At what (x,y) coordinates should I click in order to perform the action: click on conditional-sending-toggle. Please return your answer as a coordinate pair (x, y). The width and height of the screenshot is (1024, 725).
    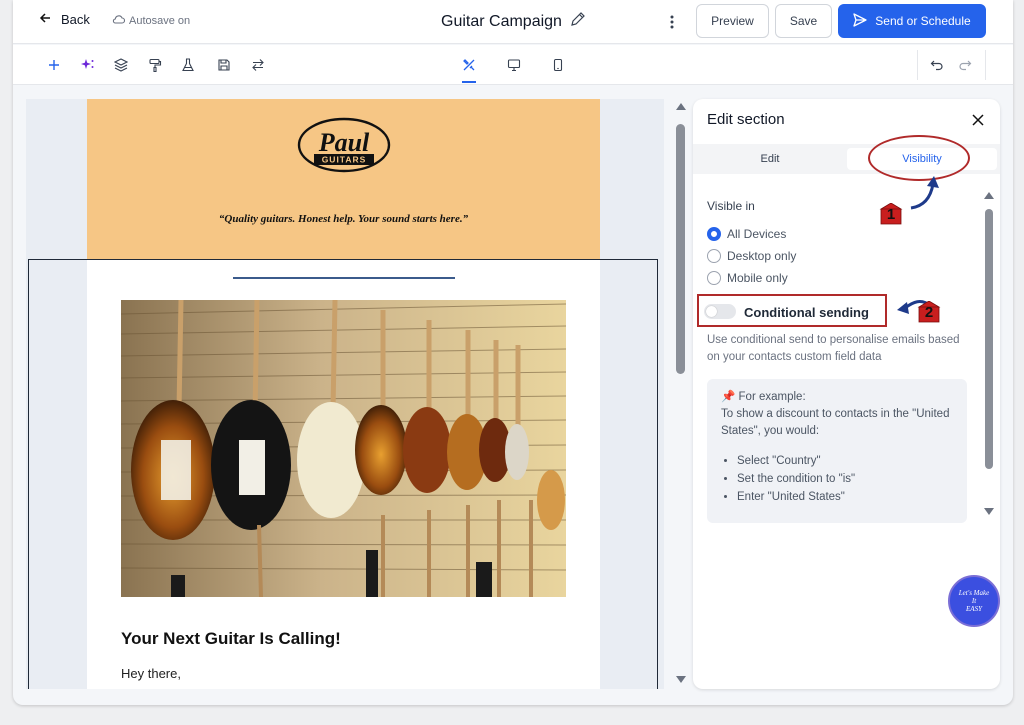
    Looking at the image, I should click on (720, 311).